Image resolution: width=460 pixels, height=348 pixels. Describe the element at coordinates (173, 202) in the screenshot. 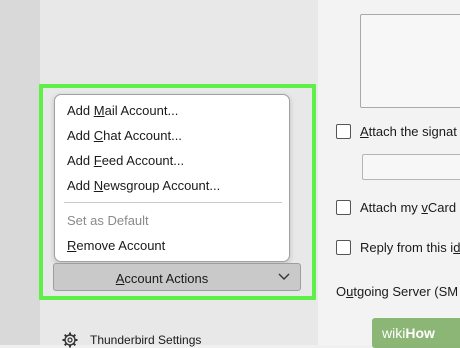

I see `menu-separator` at that location.